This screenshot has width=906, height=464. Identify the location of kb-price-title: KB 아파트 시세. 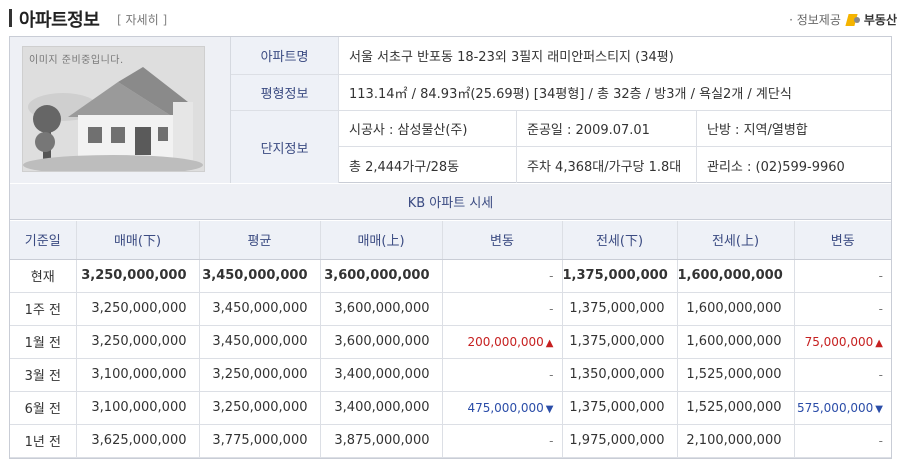
(450, 202).